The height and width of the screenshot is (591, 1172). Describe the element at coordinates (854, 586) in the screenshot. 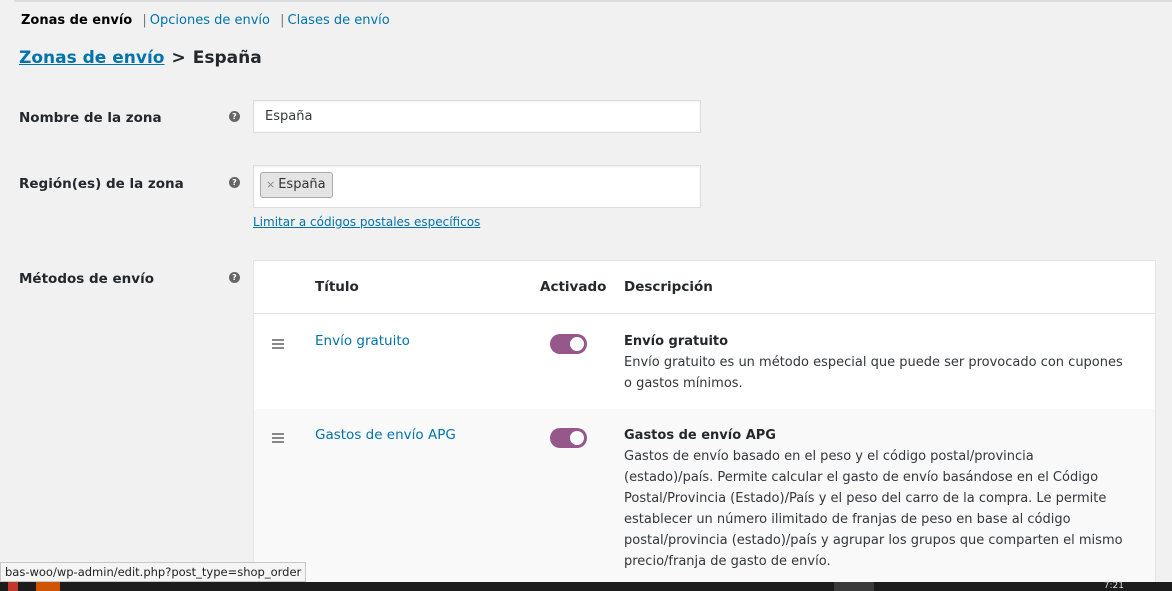

I see `taskbar-active-app` at that location.